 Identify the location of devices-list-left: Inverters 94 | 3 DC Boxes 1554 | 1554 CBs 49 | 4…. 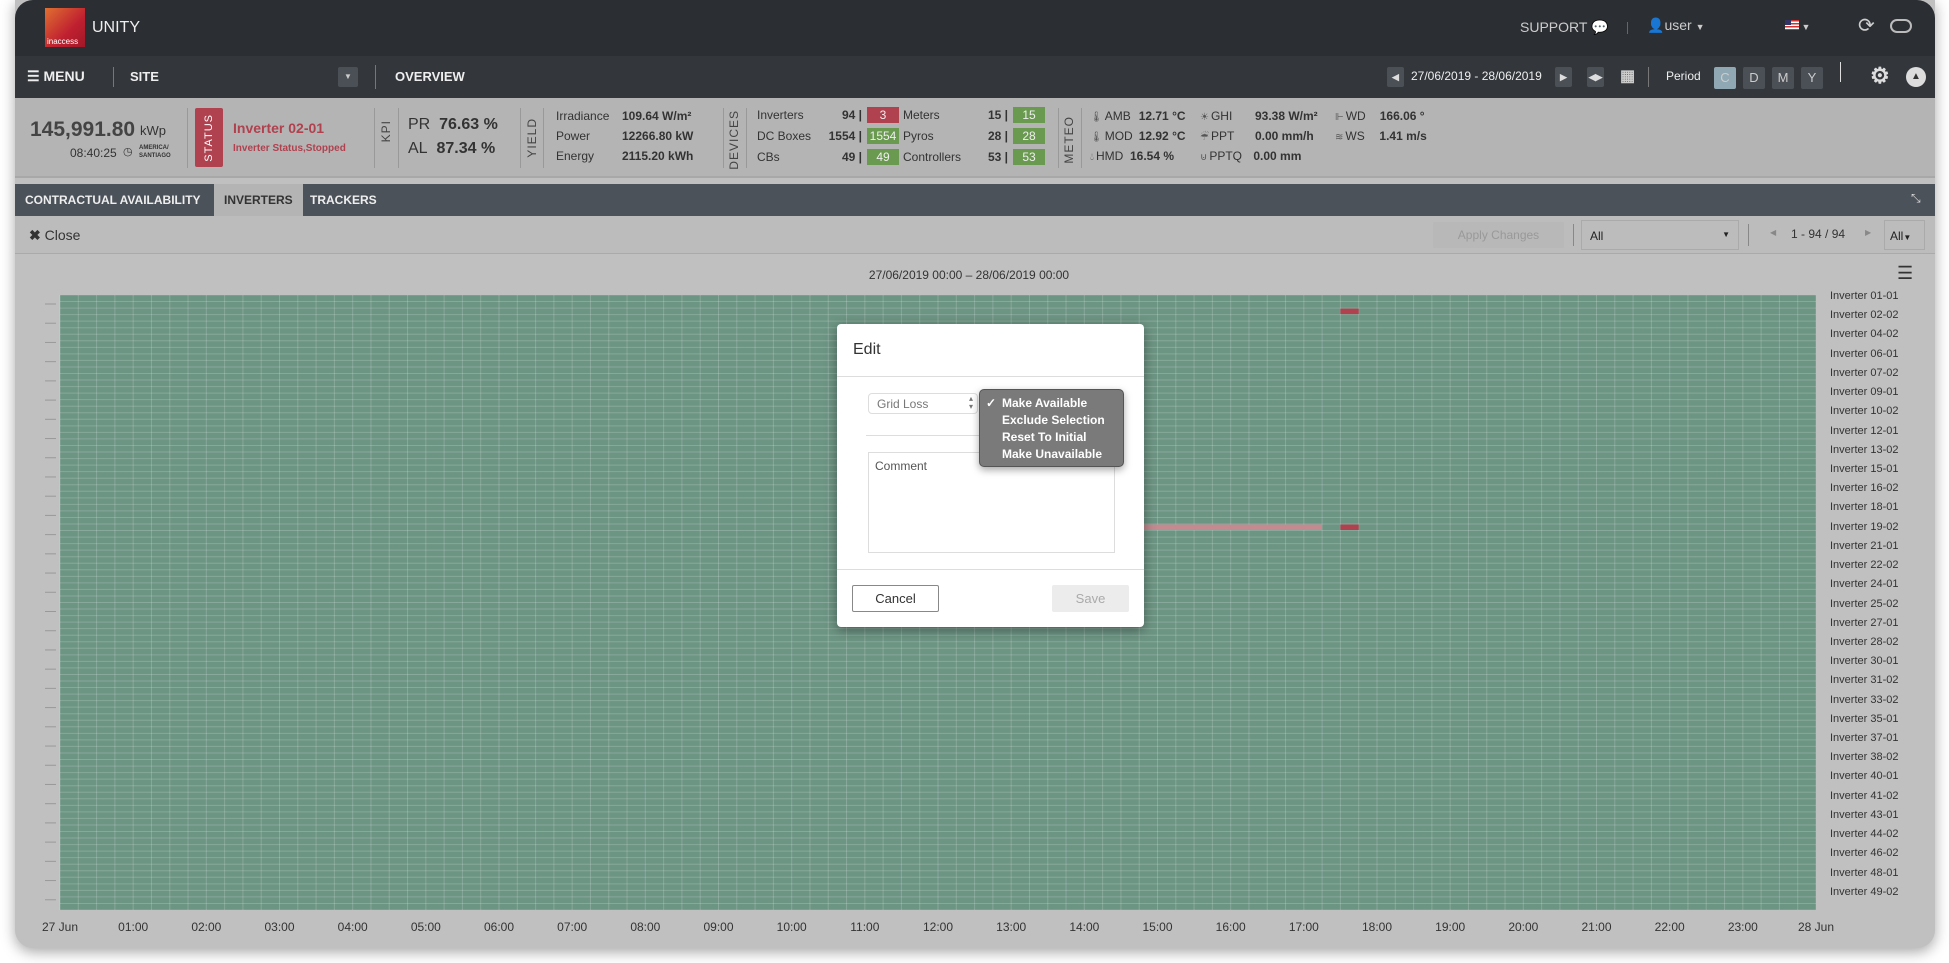
(828, 138).